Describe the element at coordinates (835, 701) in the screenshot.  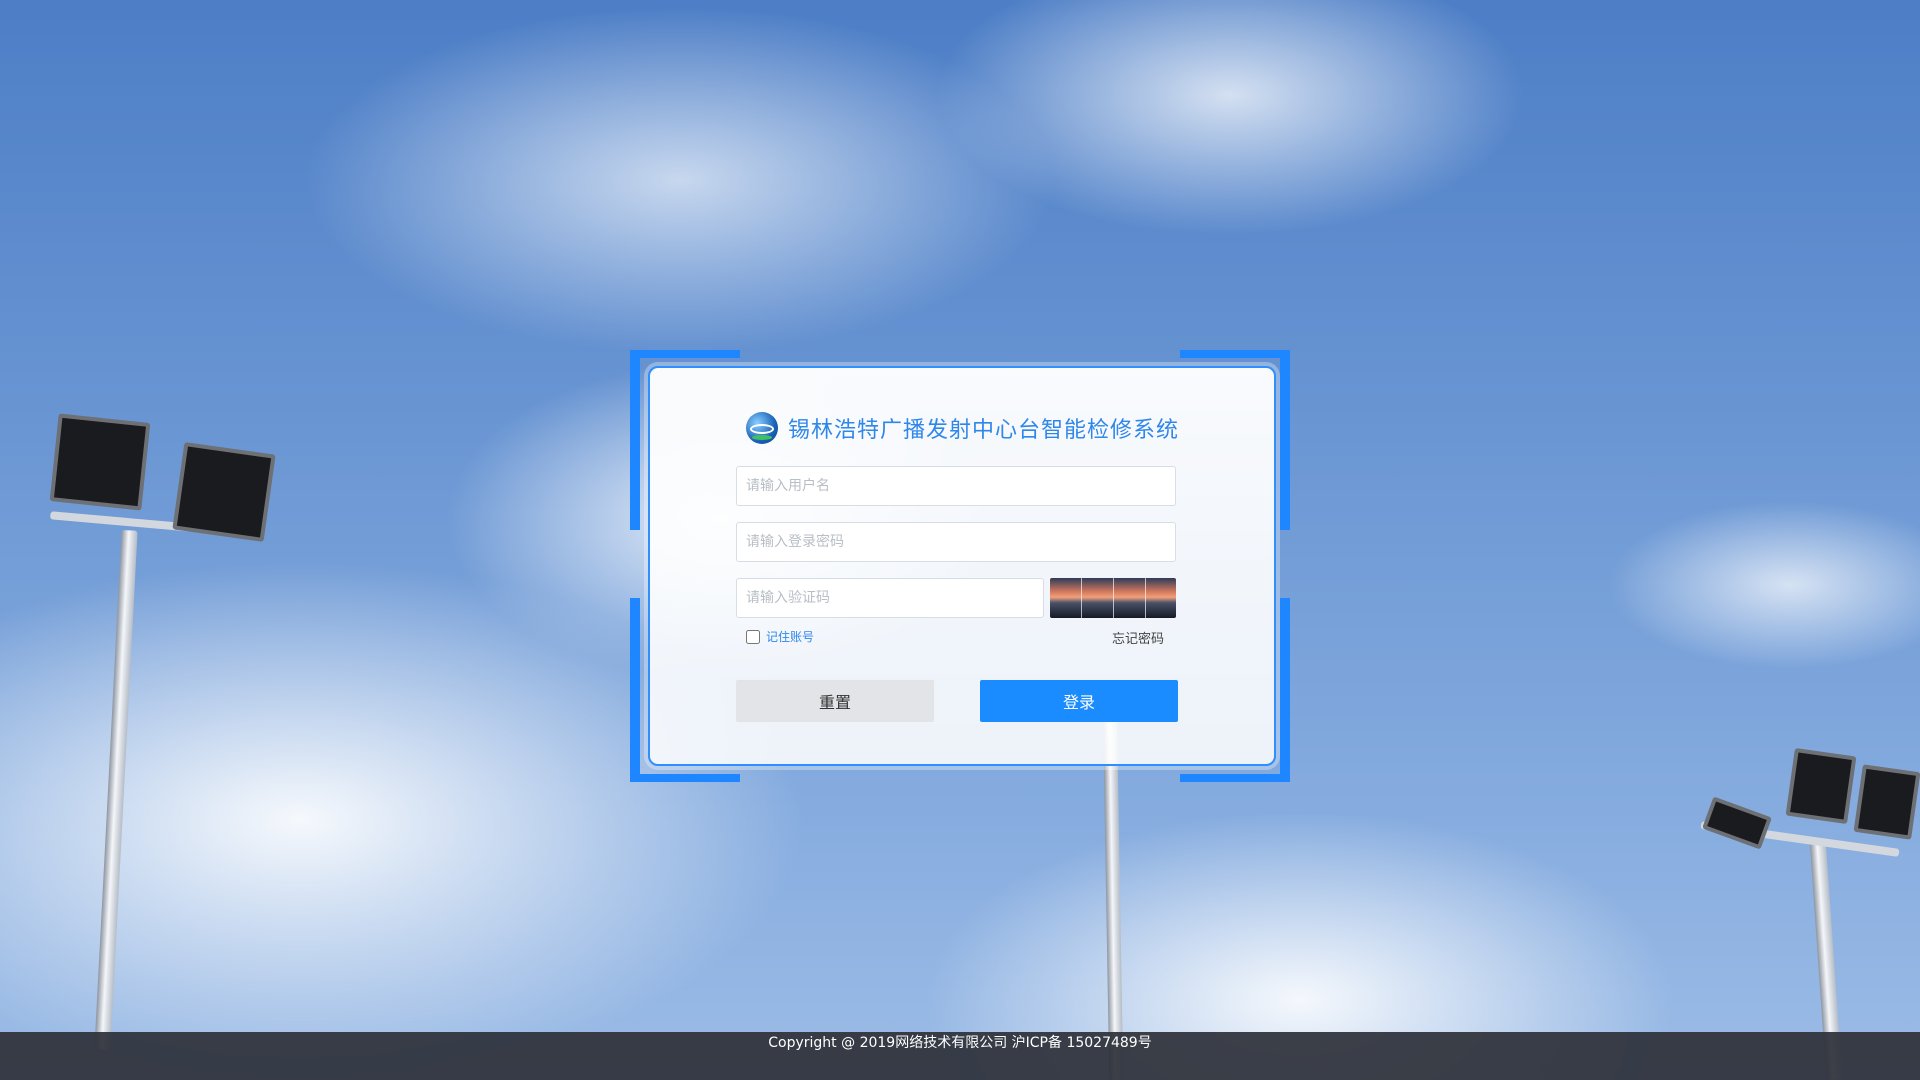
I see `reset-button: 重置` at that location.